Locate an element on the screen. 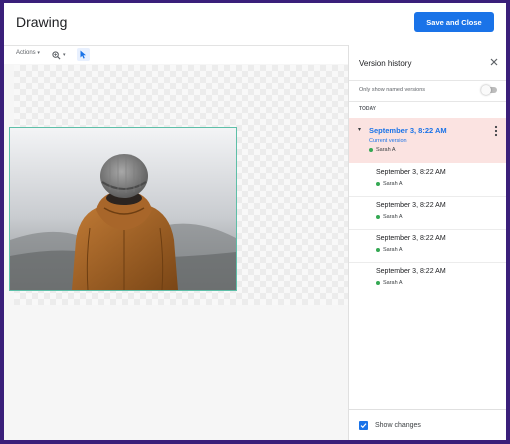 The height and width of the screenshot is (444, 510). actions-label: Actions is located at coordinates (26, 53).